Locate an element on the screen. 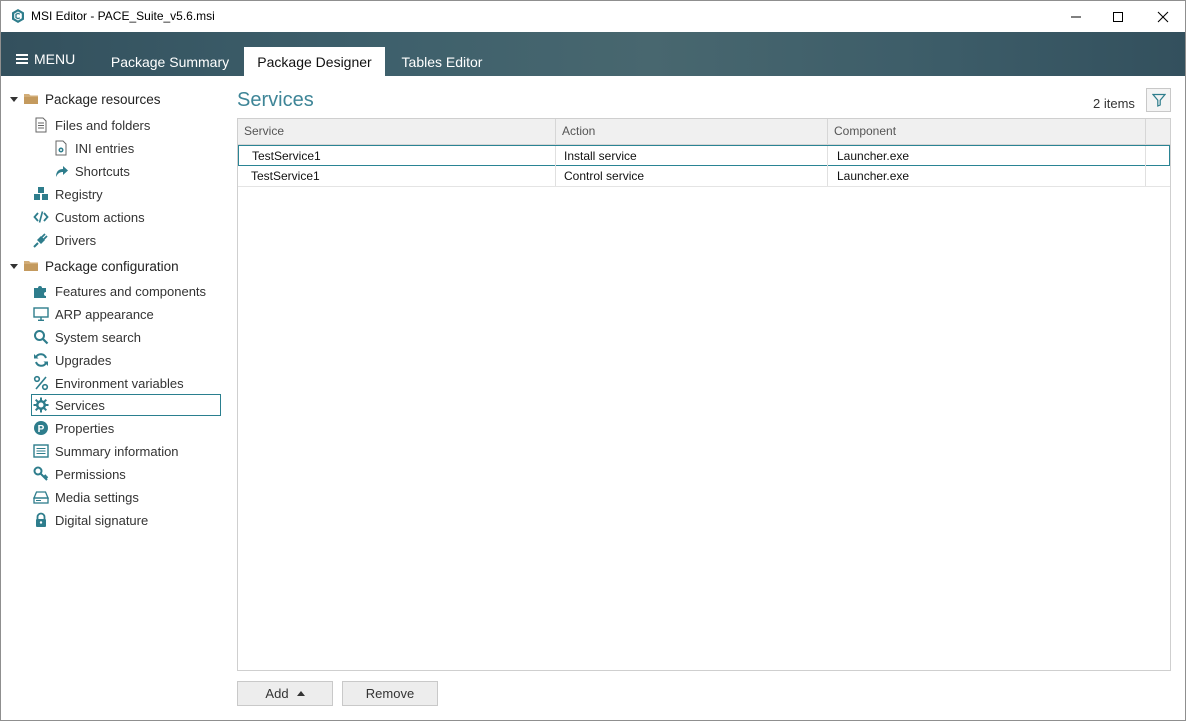 This screenshot has height=721, width=1186. sidebar-item-digital-signature: Digital signature is located at coordinates (90, 520).